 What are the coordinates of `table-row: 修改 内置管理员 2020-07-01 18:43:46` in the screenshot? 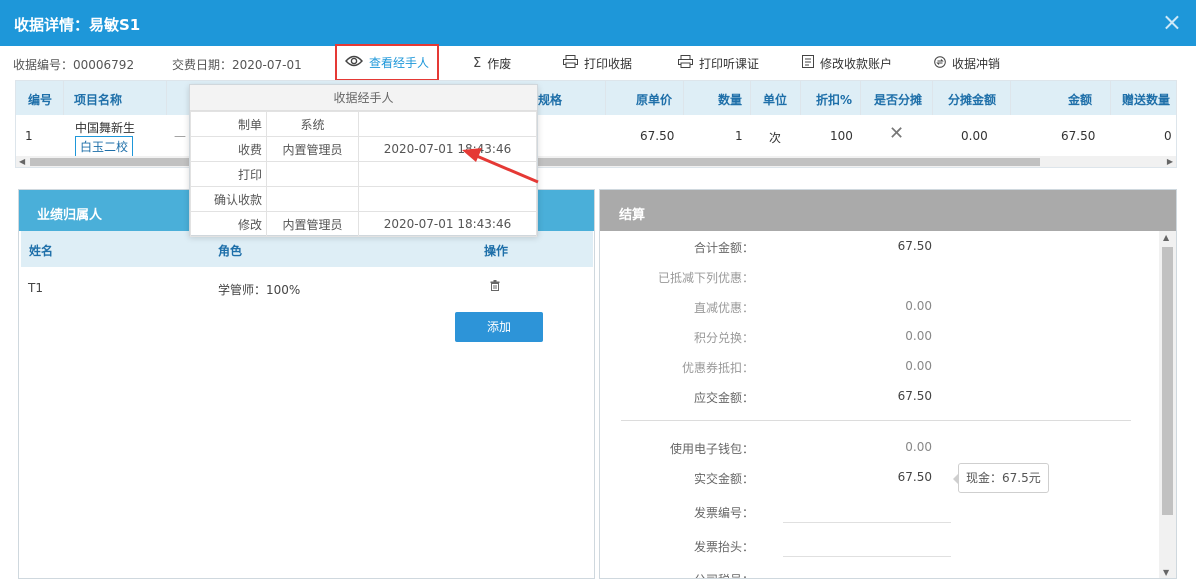 It's located at (363, 224).